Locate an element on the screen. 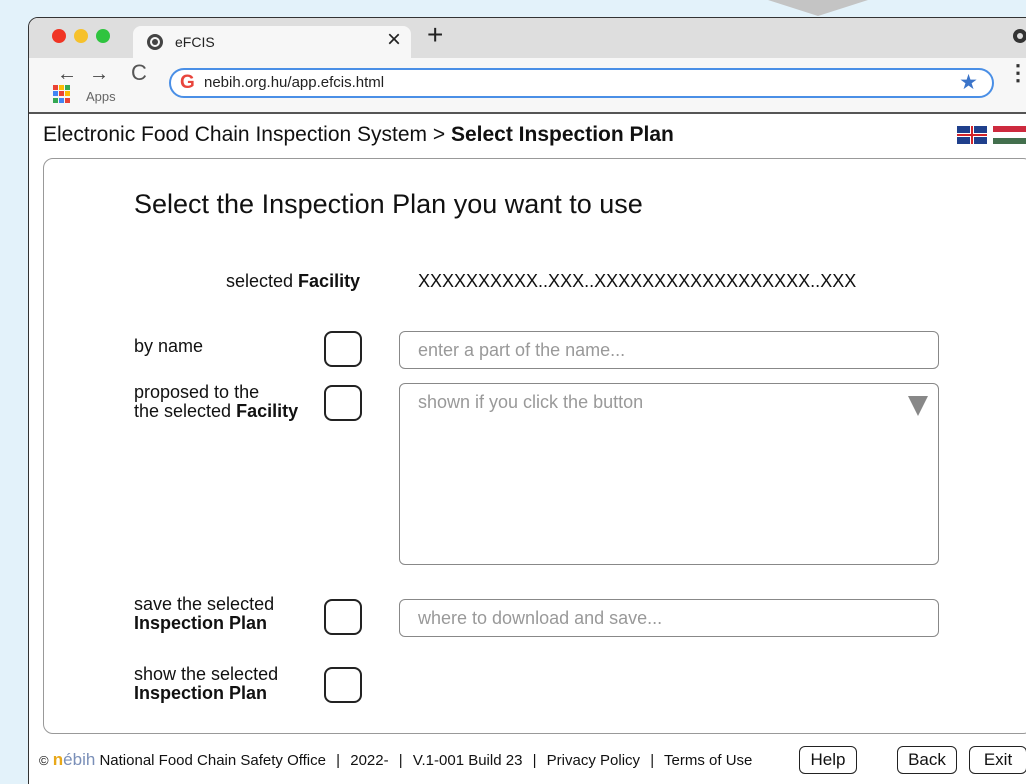  privacy-link: Privacy Policy is located at coordinates (593, 760).